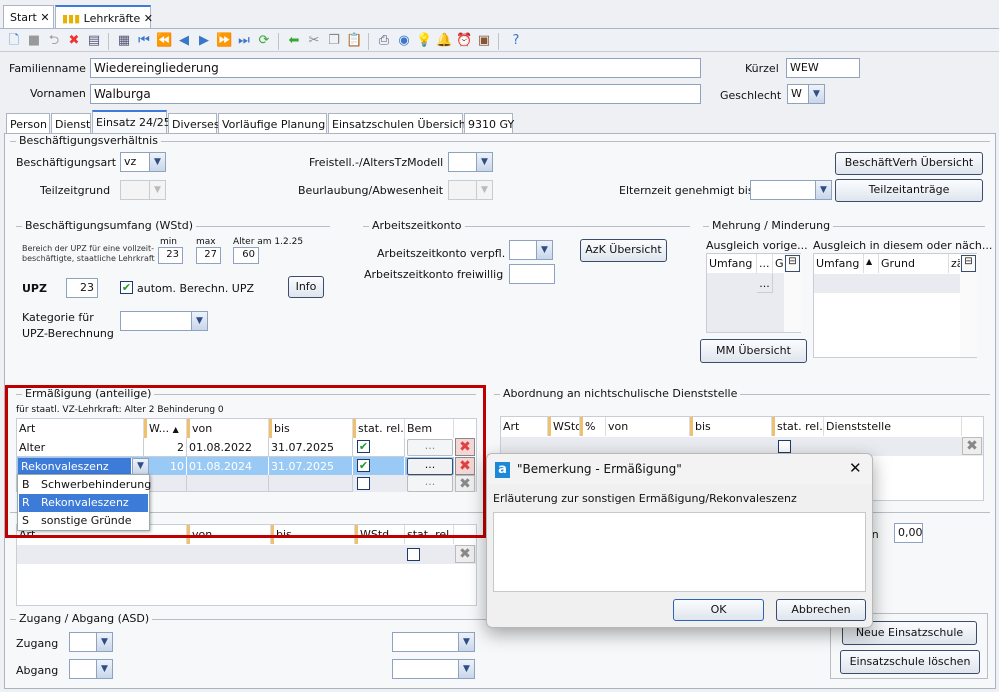 The height and width of the screenshot is (692, 999). Describe the element at coordinates (593, 426) in the screenshot. I see `column-header: %` at that location.